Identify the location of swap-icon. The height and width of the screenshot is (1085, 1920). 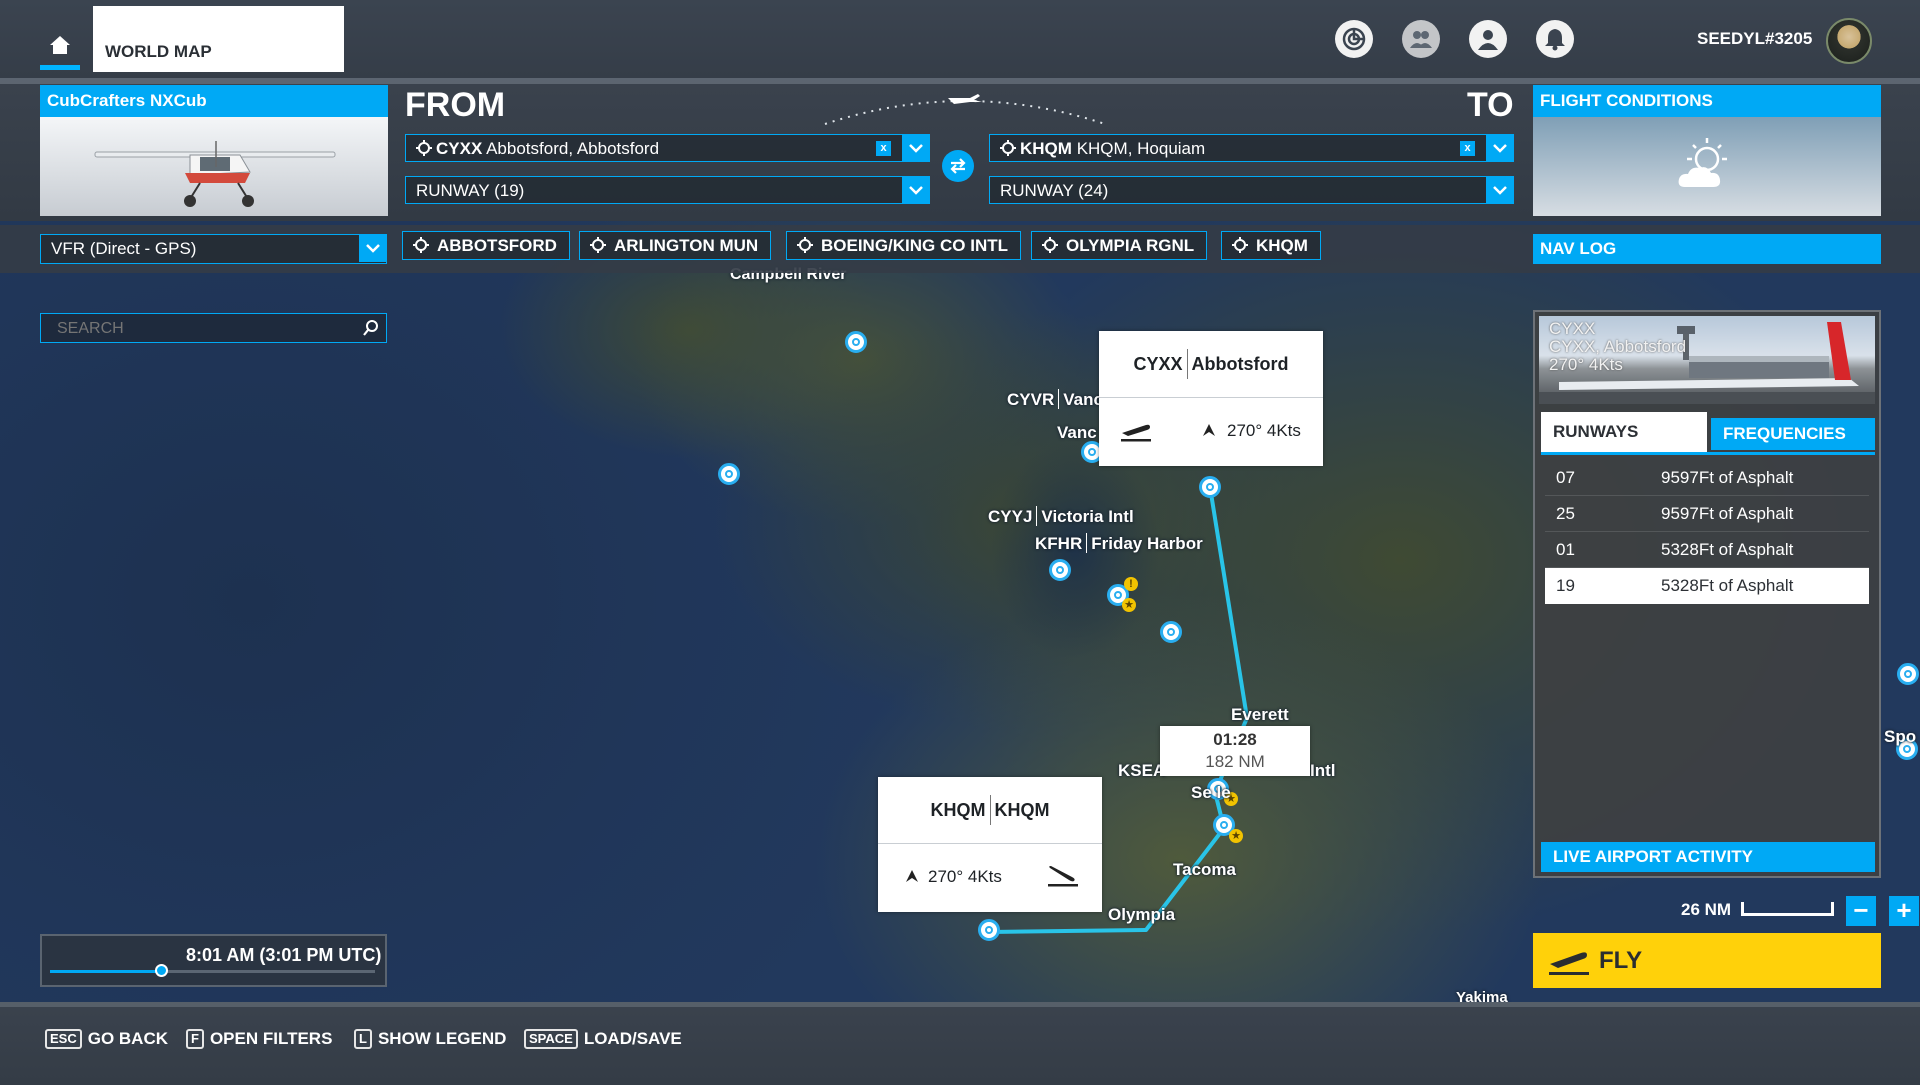
(958, 166).